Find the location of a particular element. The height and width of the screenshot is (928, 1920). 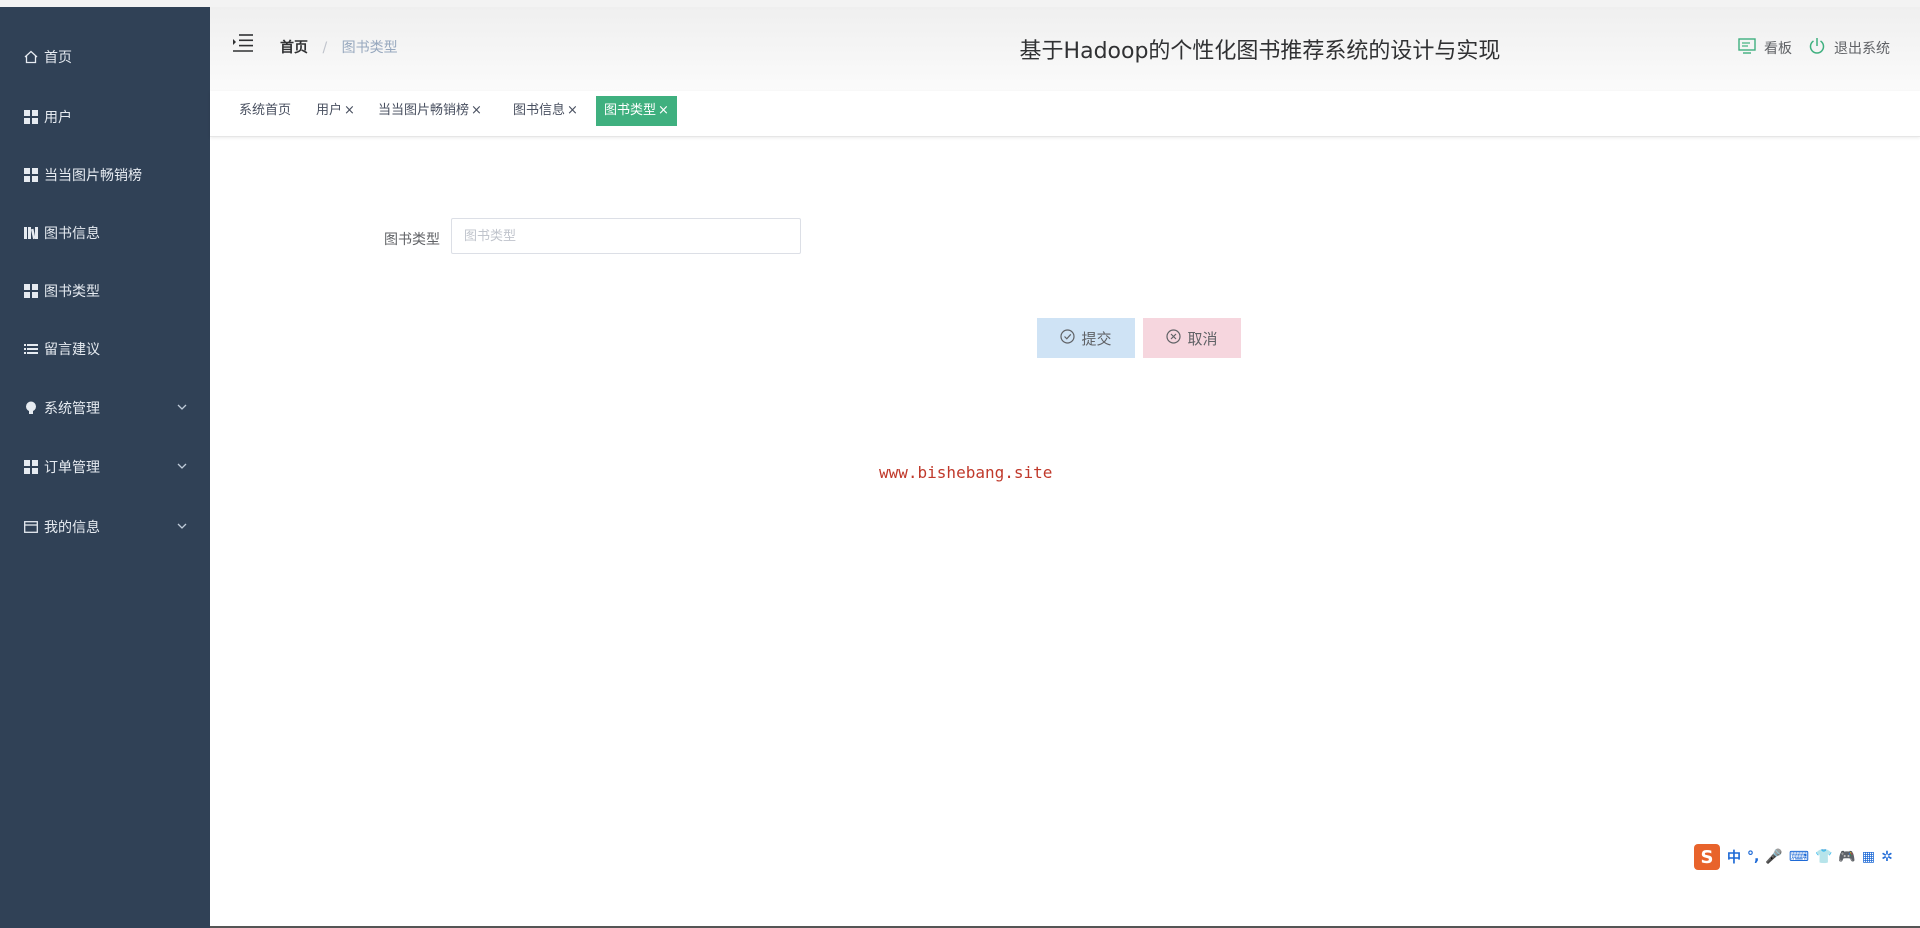

board-link: 看板 is located at coordinates (1765, 48).